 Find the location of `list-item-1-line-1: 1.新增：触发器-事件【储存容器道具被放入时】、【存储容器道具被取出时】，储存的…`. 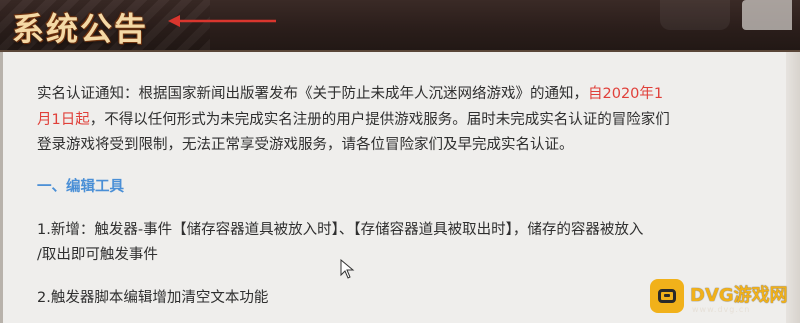

list-item-1-line-1: 1.新增：触发器-事件【储存容器道具被放入时】、【存储容器道具被取出时】，储存的… is located at coordinates (340, 230).